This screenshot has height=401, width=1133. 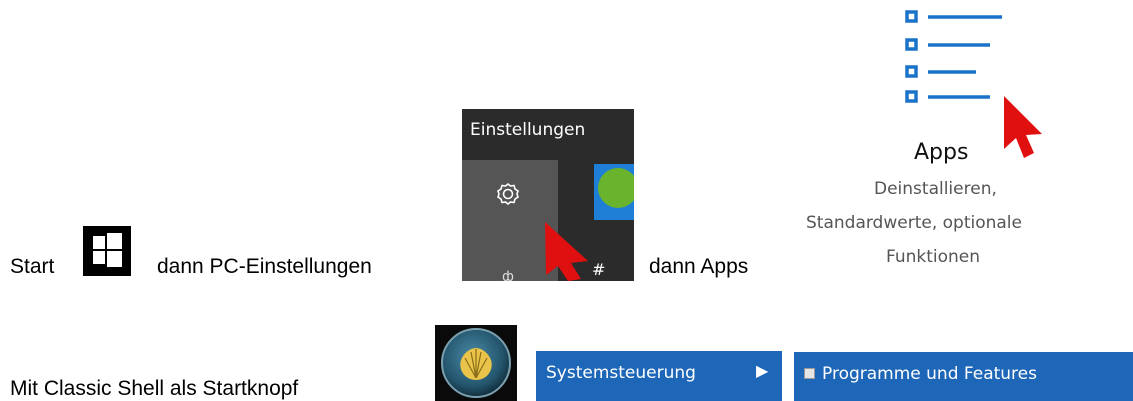 What do you see at coordinates (621, 373) in the screenshot?
I see `menu-item-systemsteuerung-label: Systemsteuerung` at bounding box center [621, 373].